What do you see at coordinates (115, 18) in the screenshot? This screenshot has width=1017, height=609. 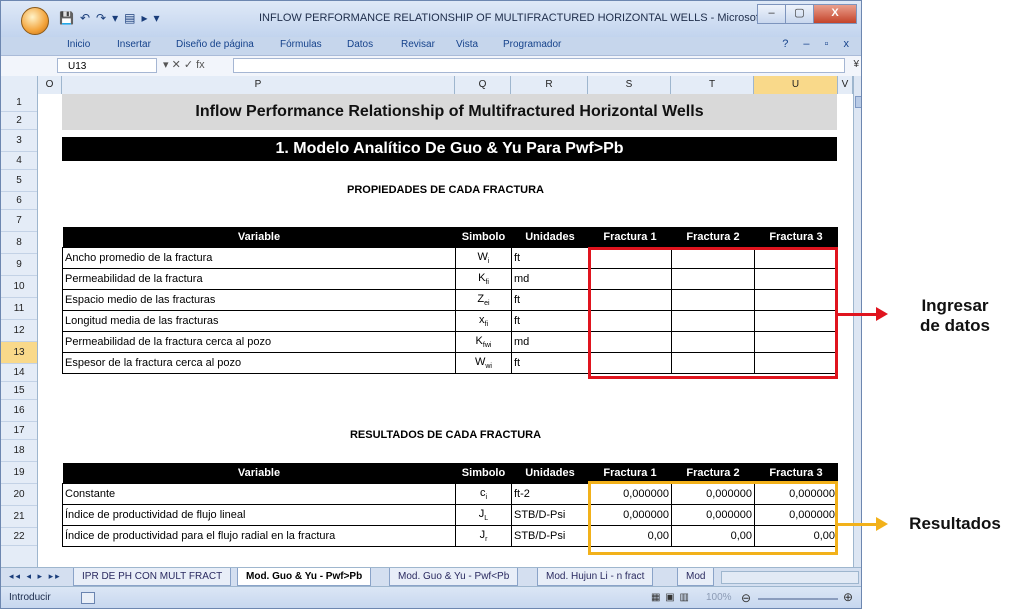 I see `undo-dropdown-icon: ▾` at bounding box center [115, 18].